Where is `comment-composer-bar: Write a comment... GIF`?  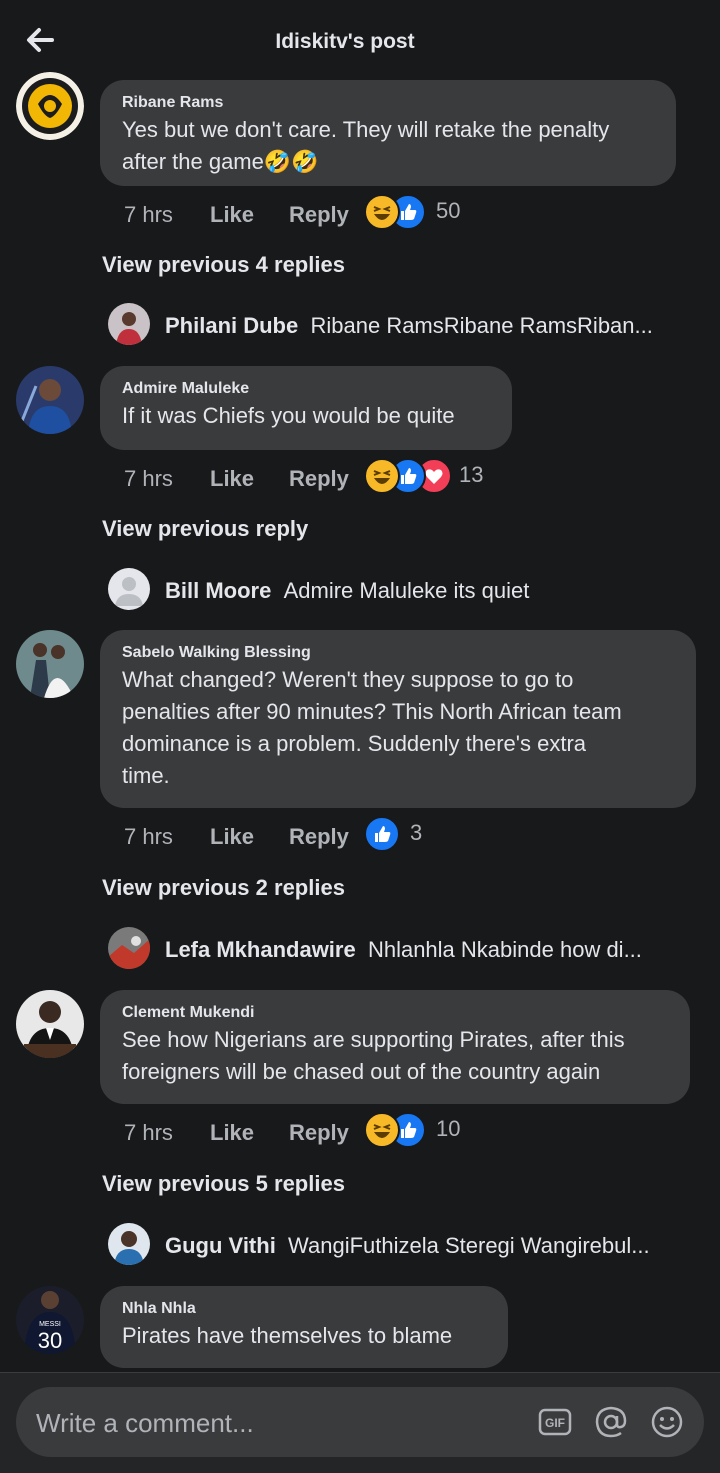
comment-composer-bar: Write a comment... GIF is located at coordinates (360, 1422).